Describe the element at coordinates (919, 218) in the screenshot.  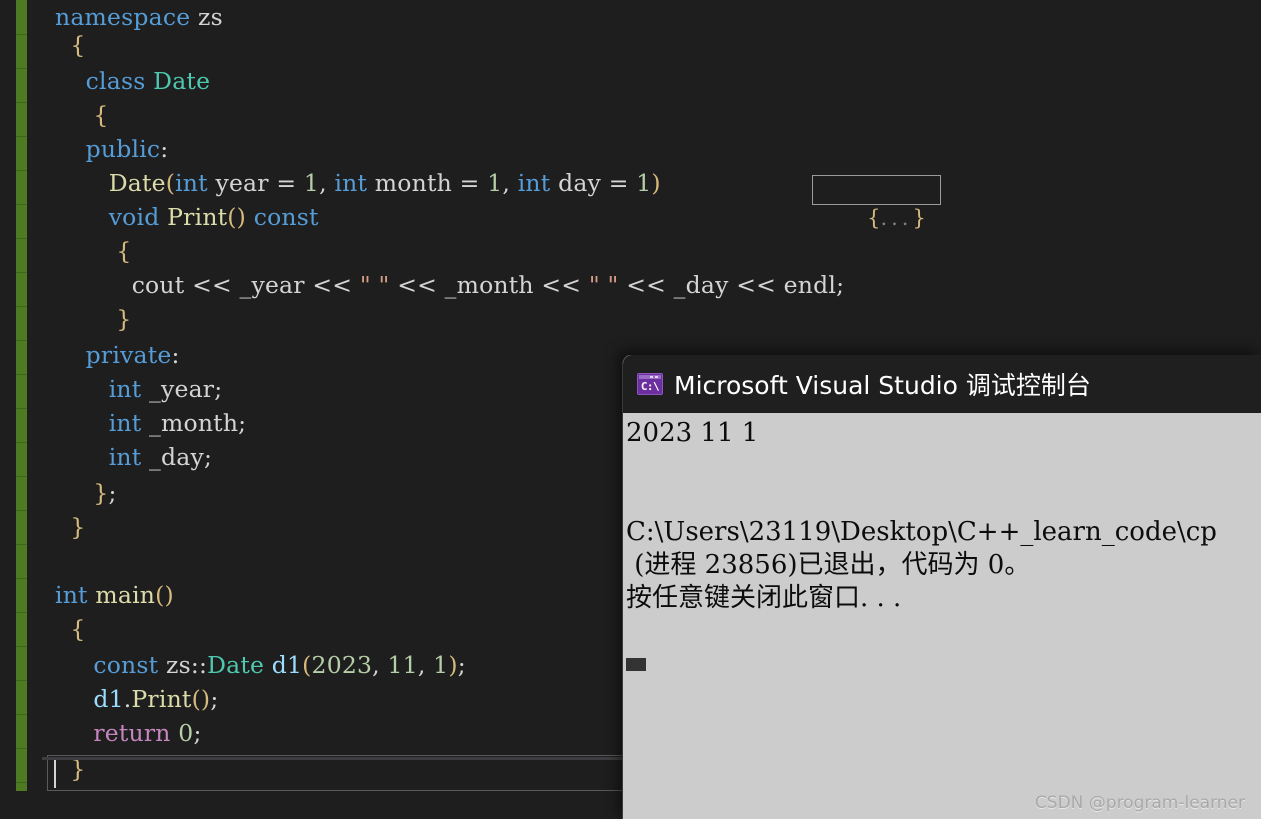
I see `collapsed-close-brace: }` at that location.